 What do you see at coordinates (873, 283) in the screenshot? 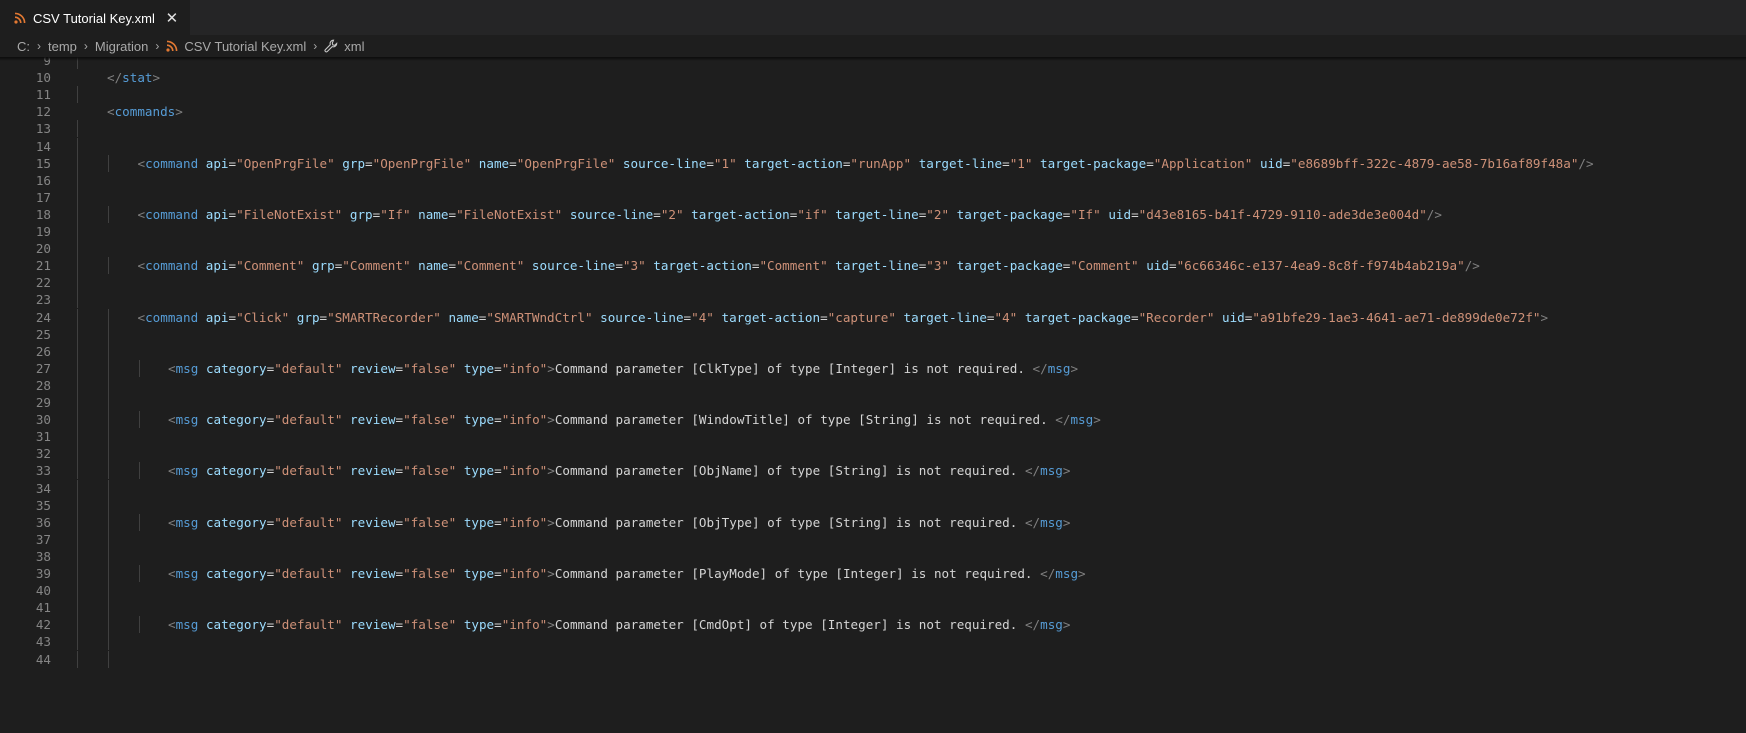
I see `code-line: 22` at bounding box center [873, 283].